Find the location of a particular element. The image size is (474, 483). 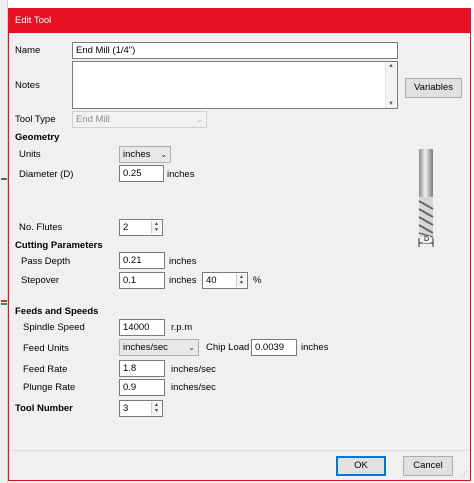

scroll-up-icon: ▲ is located at coordinates (391, 66).